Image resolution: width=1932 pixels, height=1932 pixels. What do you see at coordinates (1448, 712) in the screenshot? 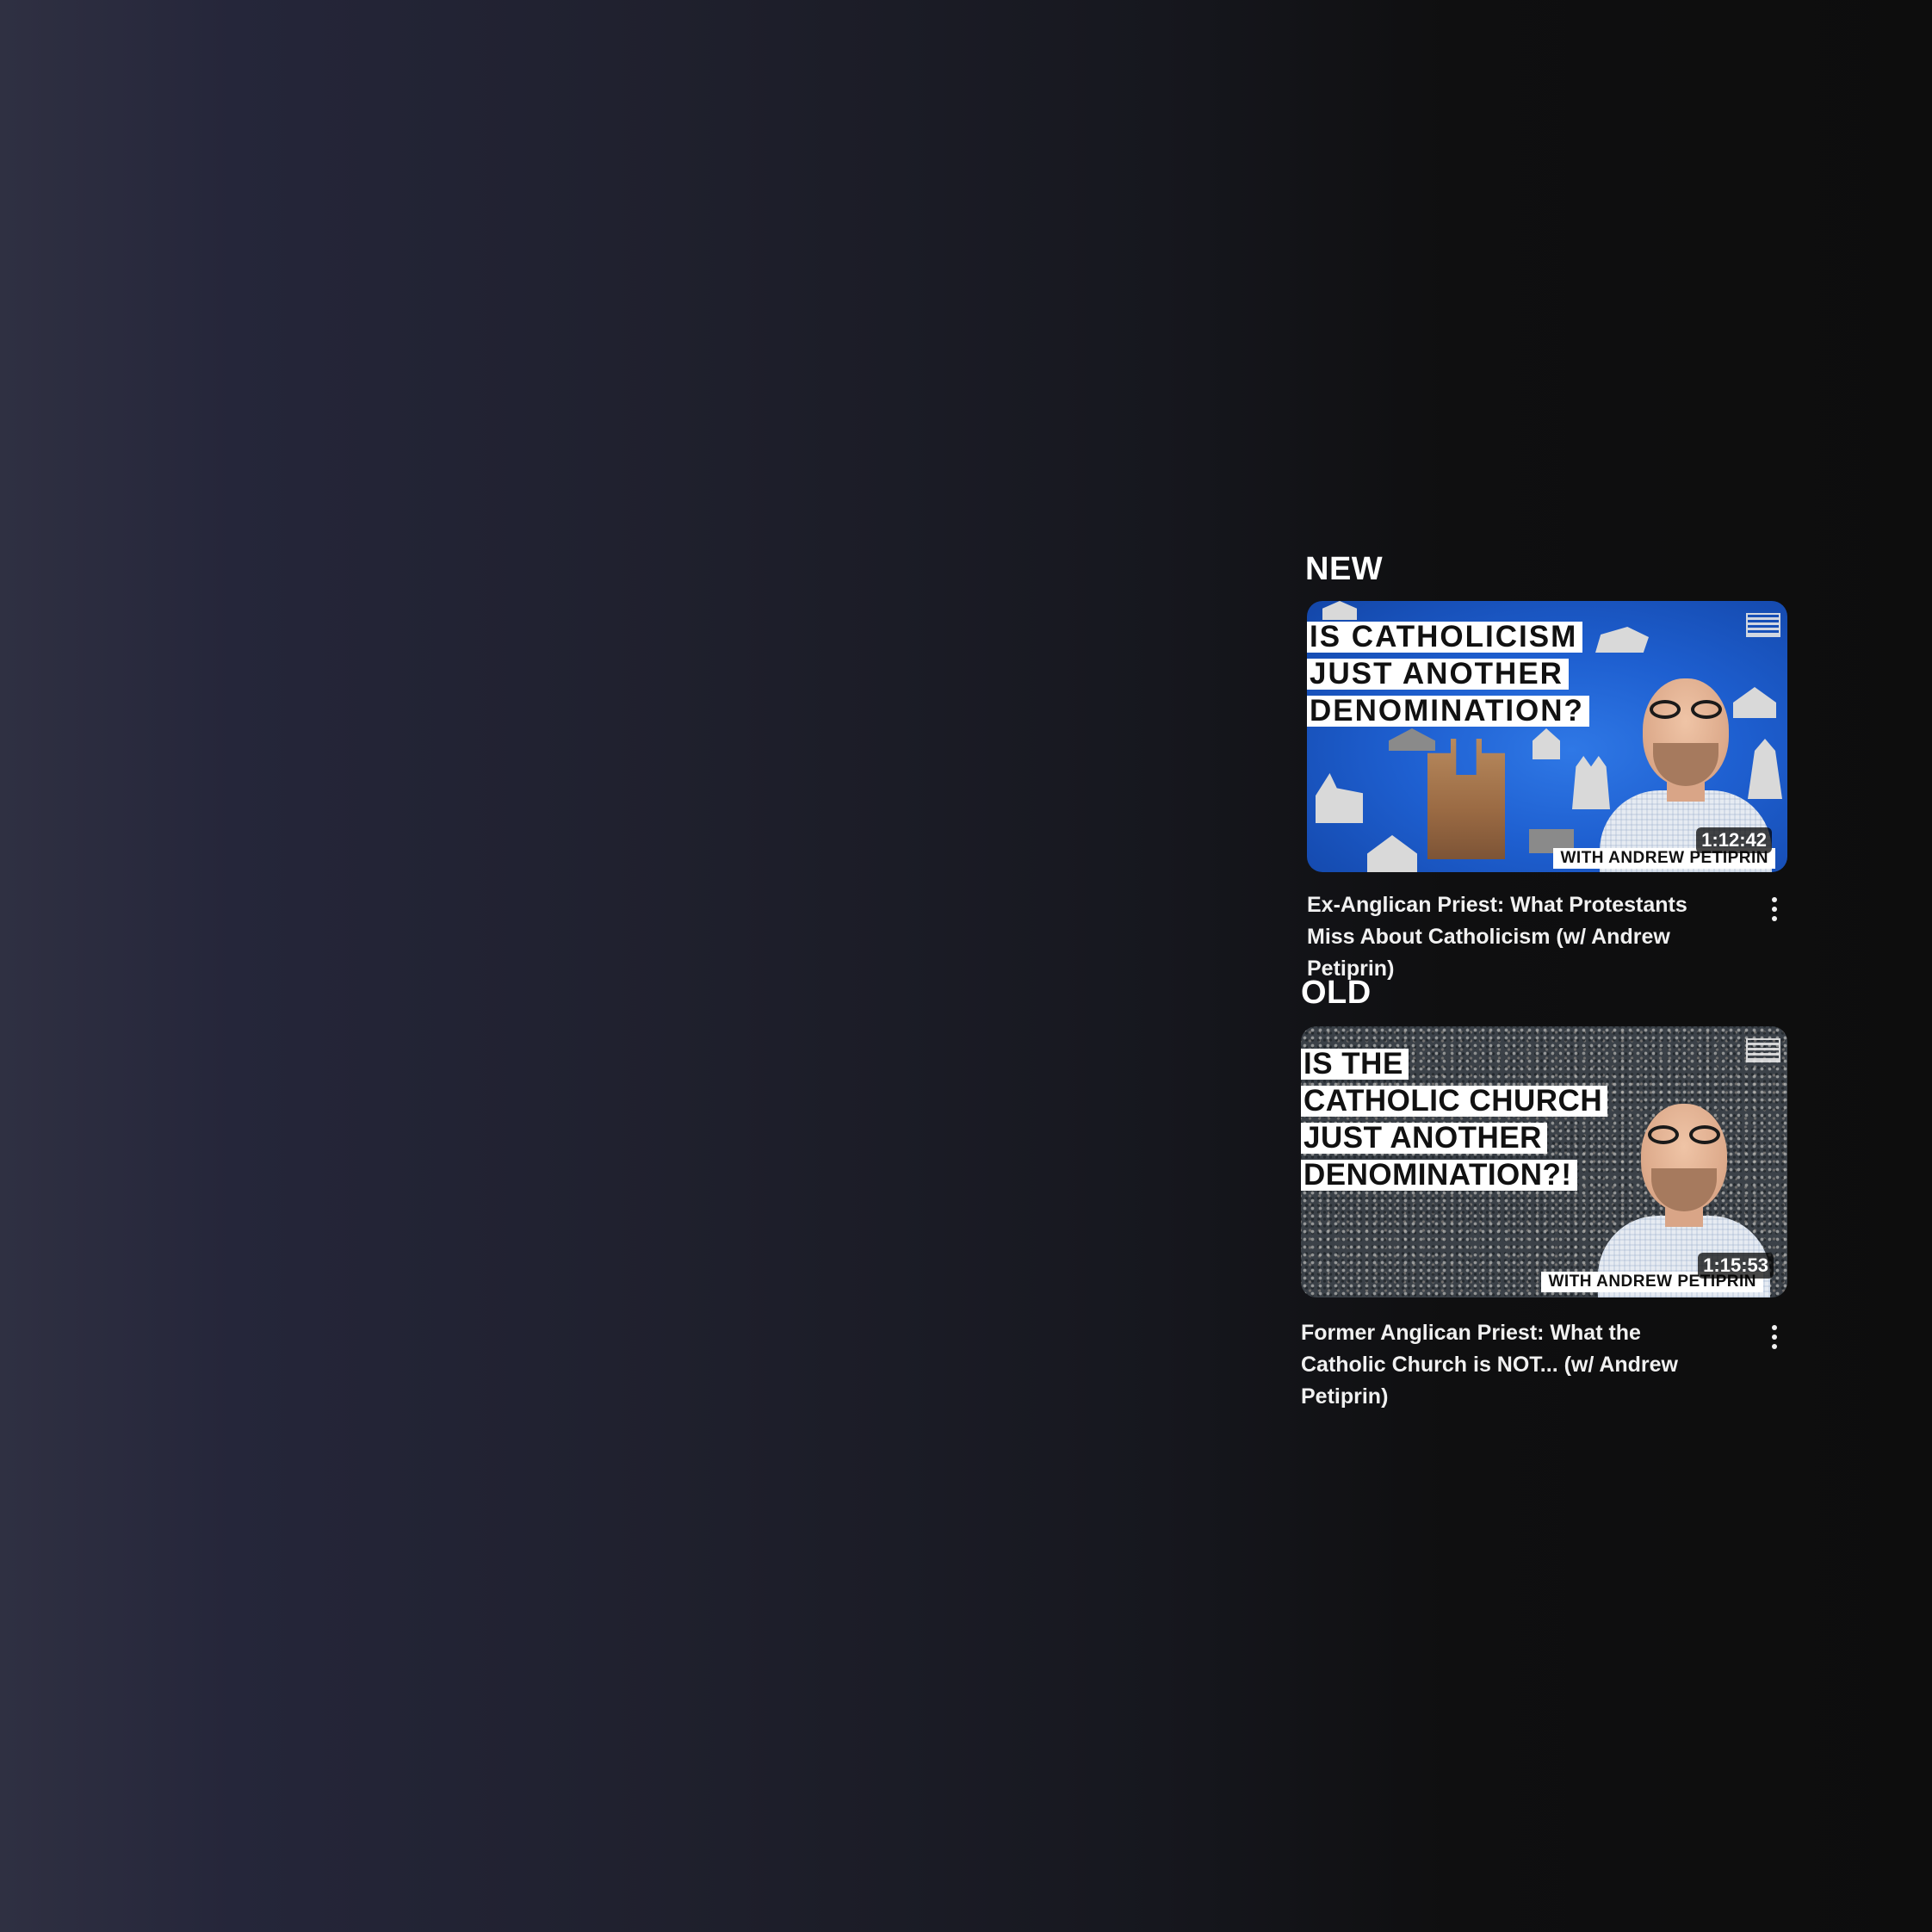
I see `headline-line: DENOMINATION?` at bounding box center [1448, 712].